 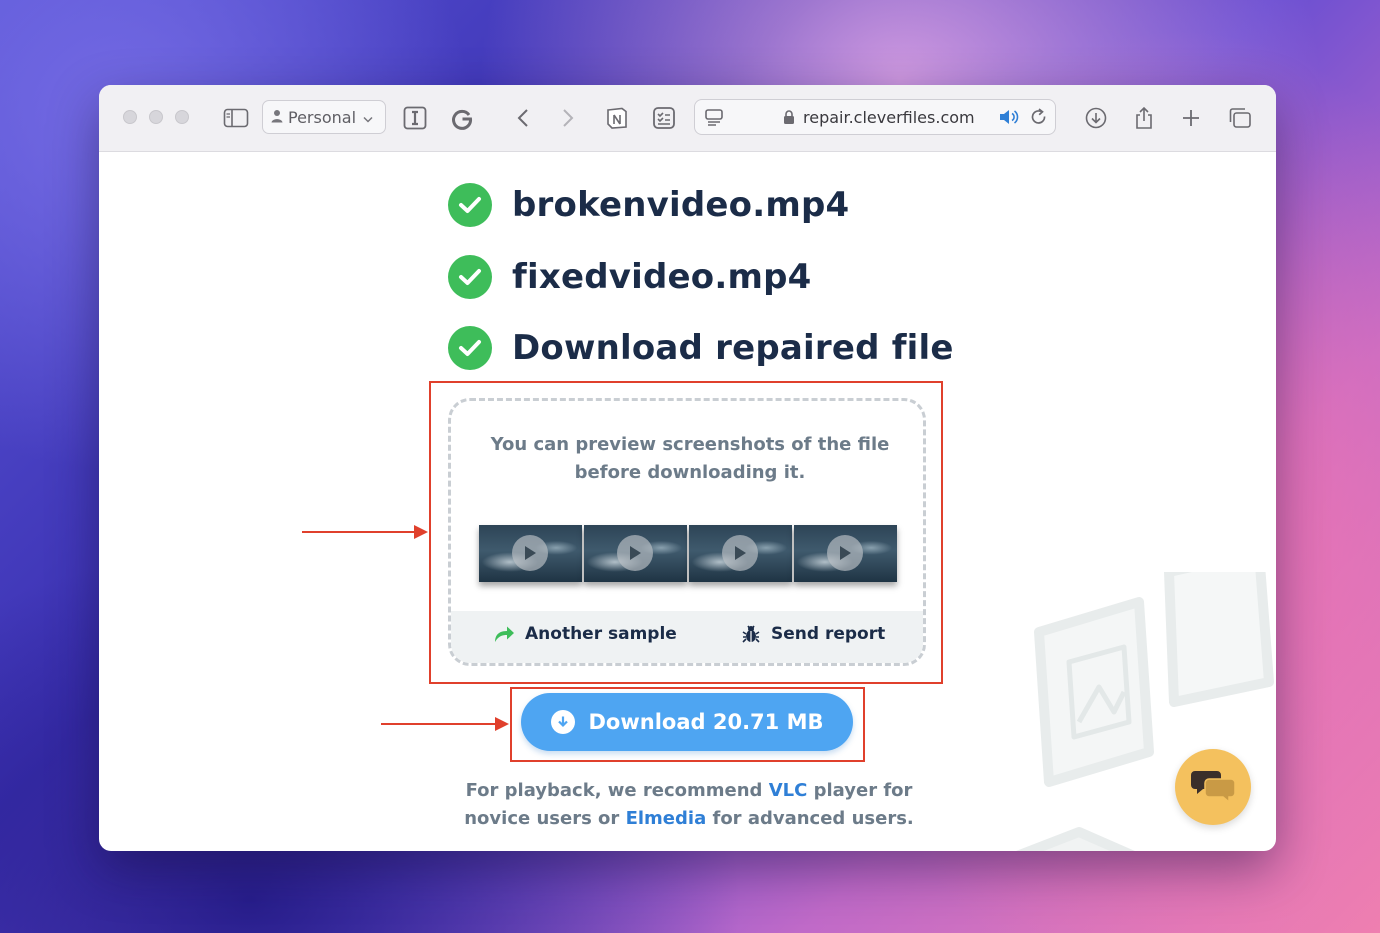 What do you see at coordinates (666, 818) in the screenshot?
I see `elmedia-link: Elmedia` at bounding box center [666, 818].